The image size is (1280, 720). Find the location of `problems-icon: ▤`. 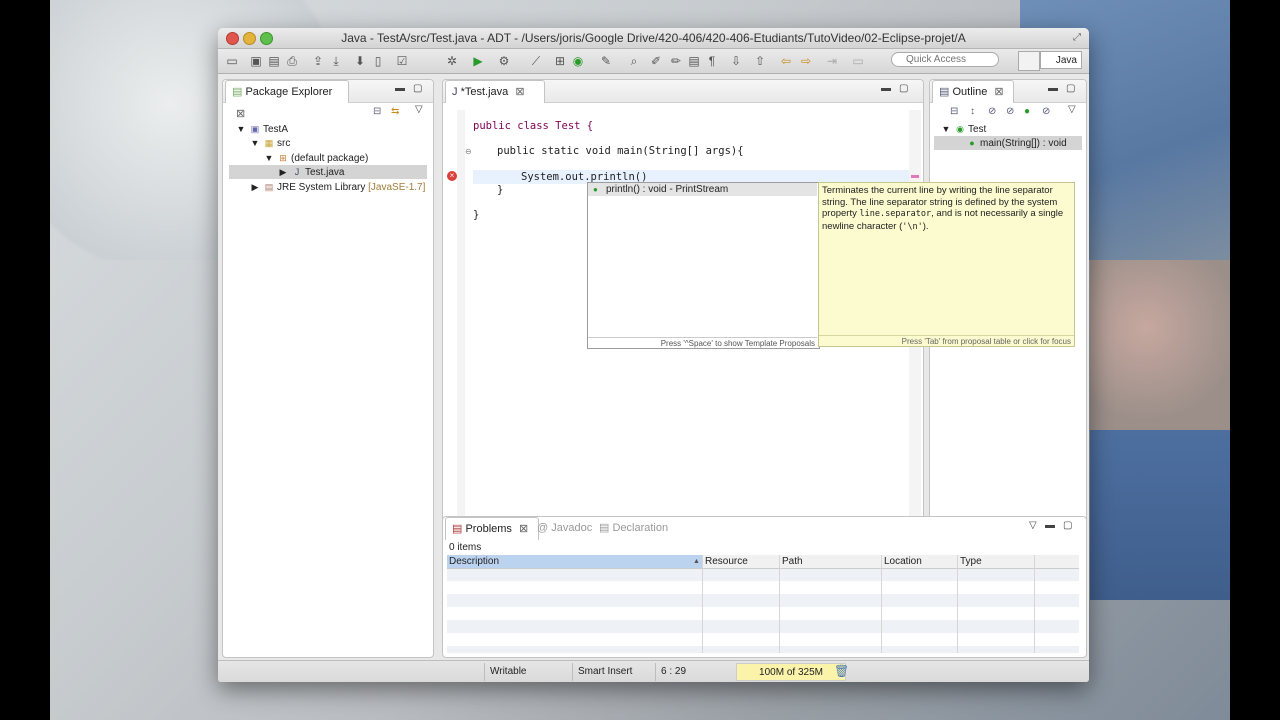

problems-icon: ▤ is located at coordinates (457, 529).